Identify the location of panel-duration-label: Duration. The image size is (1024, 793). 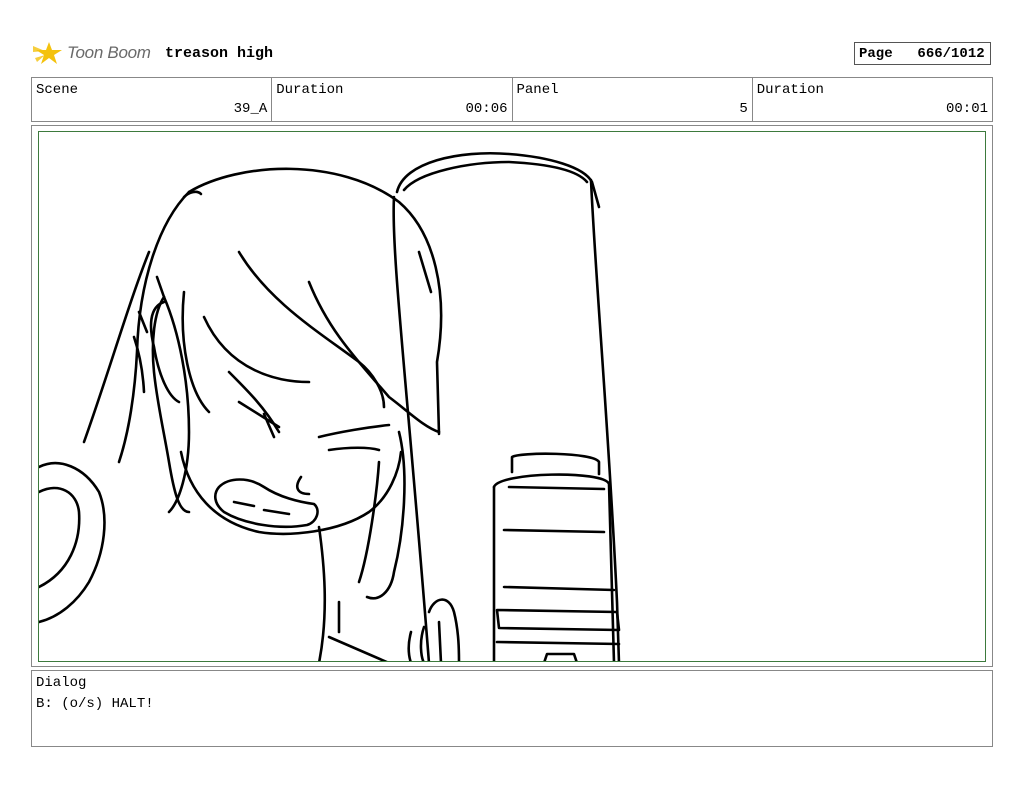
(790, 90).